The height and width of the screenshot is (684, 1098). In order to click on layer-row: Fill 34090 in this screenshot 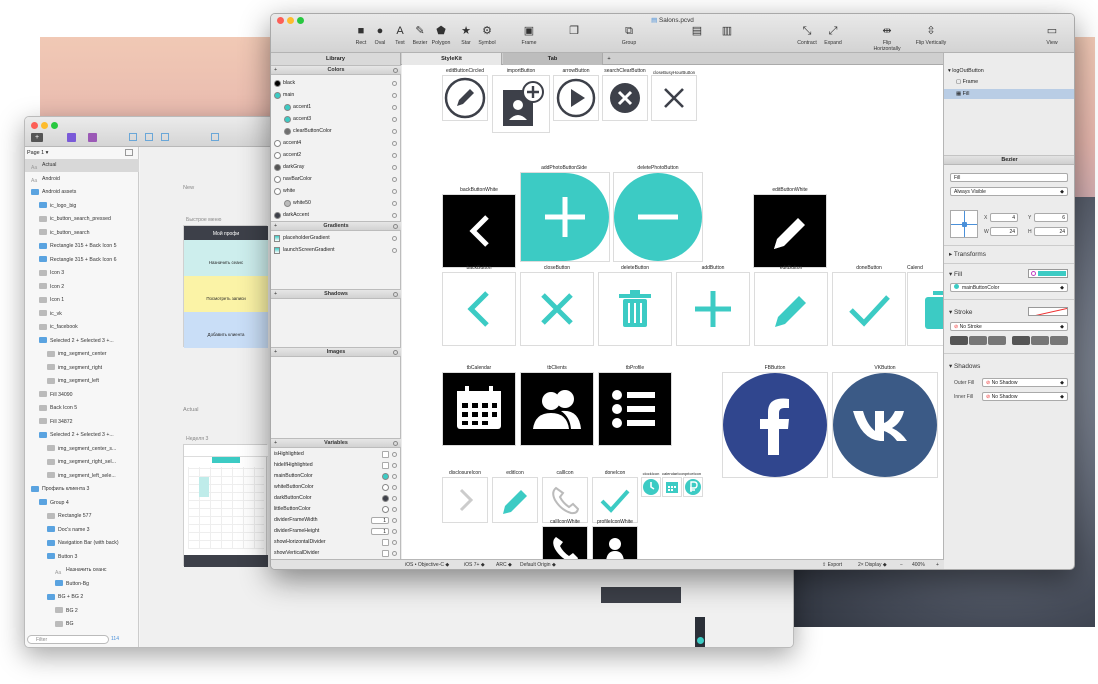, I will do `click(82, 395)`.